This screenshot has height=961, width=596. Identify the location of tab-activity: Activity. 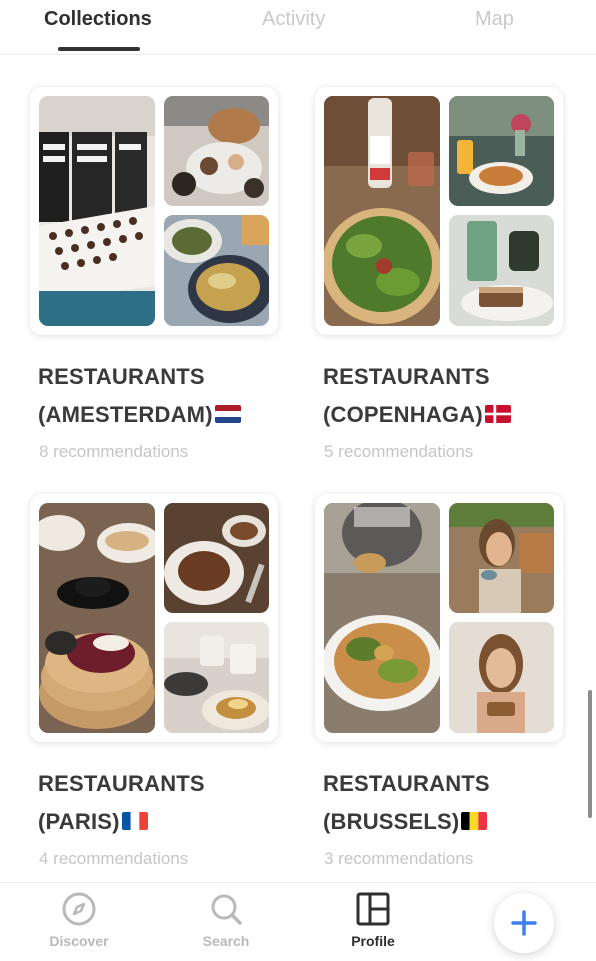
(293, 19).